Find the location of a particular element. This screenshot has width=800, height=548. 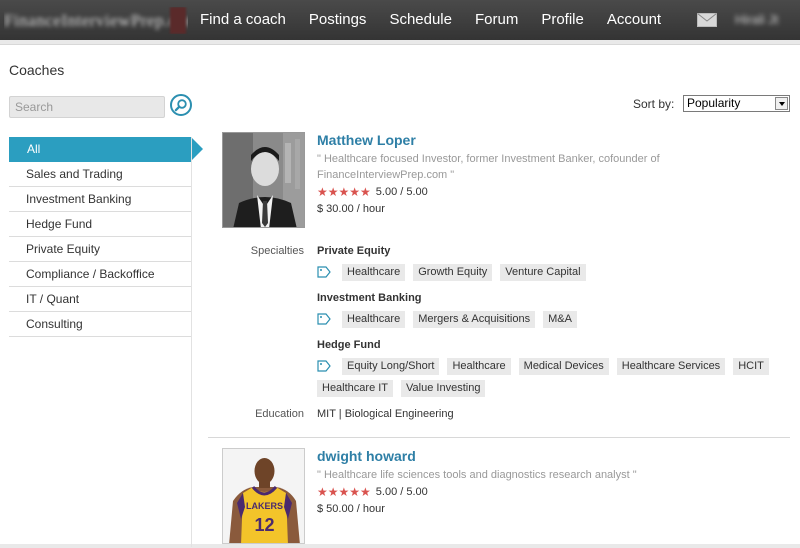

search-button is located at coordinates (181, 105).